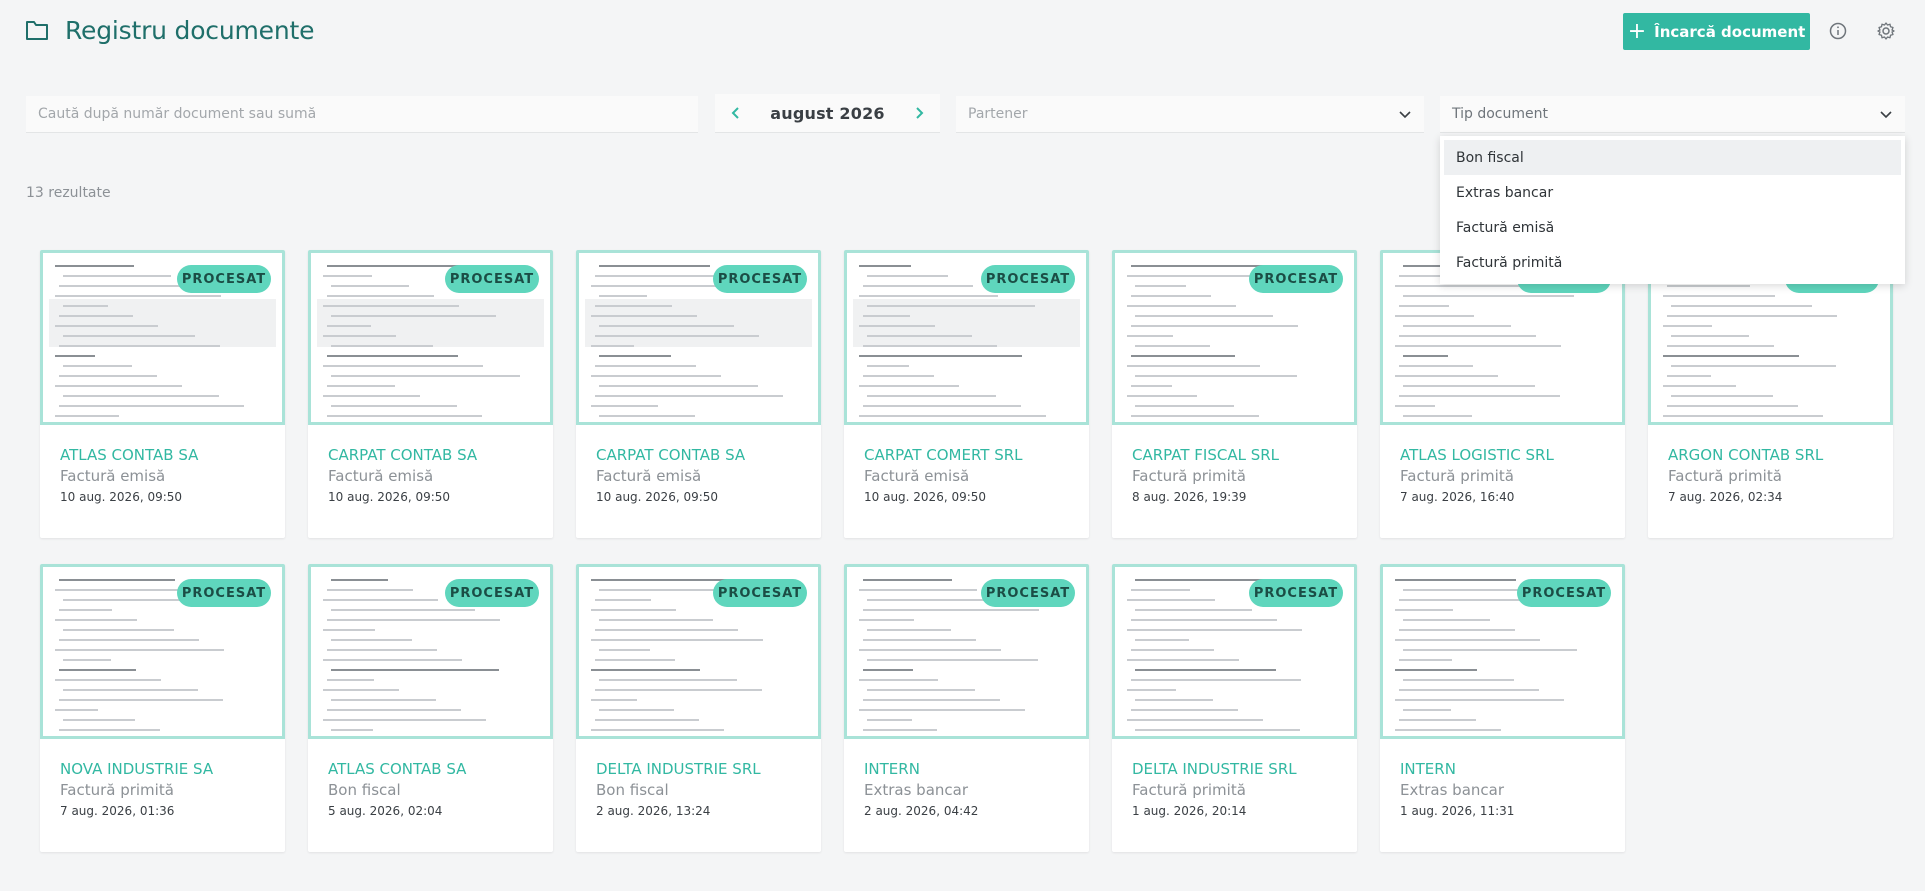  What do you see at coordinates (1477, 455) in the screenshot?
I see `card-partner-name: ATLAS LOGISTIC SRL` at bounding box center [1477, 455].